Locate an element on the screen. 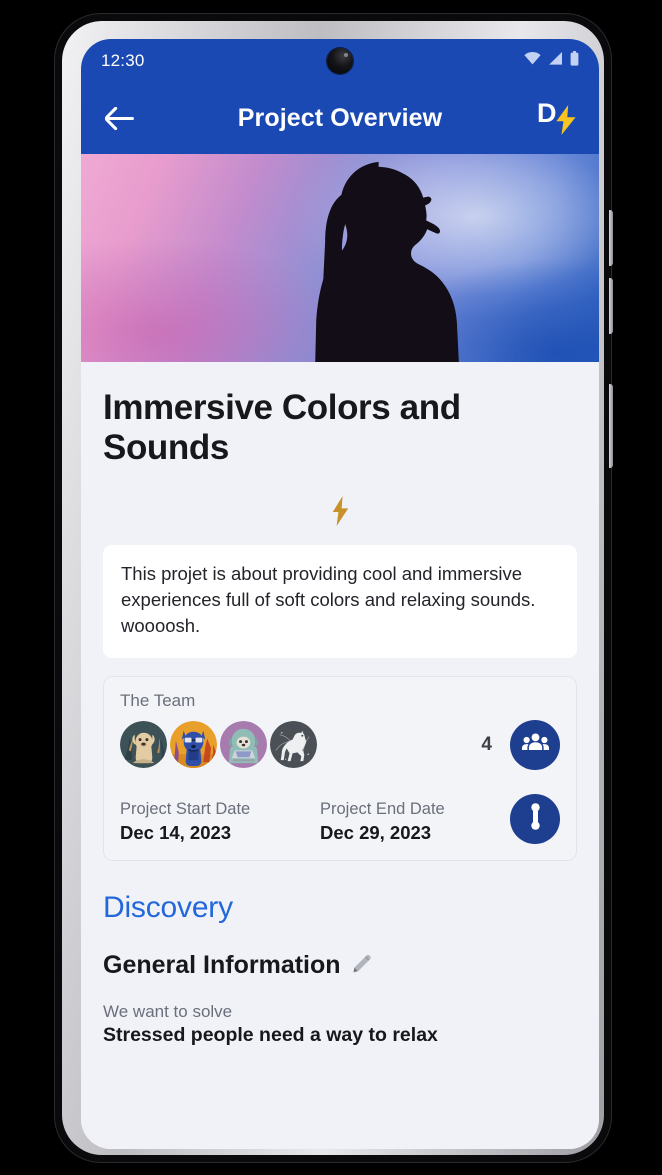  status-bar-clock: 12:30 is located at coordinates (123, 60).